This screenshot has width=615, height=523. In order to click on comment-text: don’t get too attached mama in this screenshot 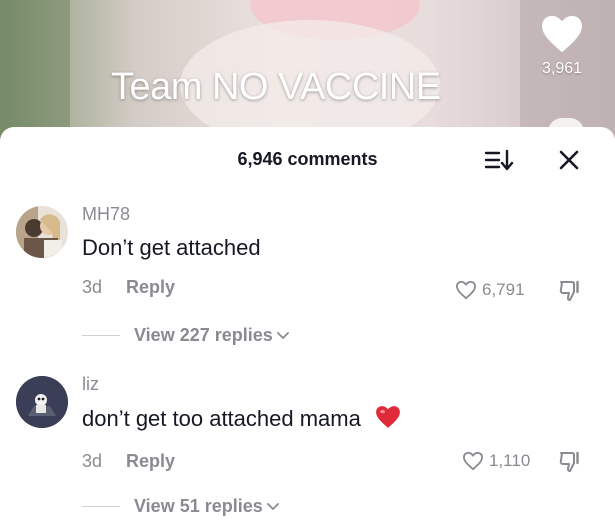, I will do `click(241, 420)`.